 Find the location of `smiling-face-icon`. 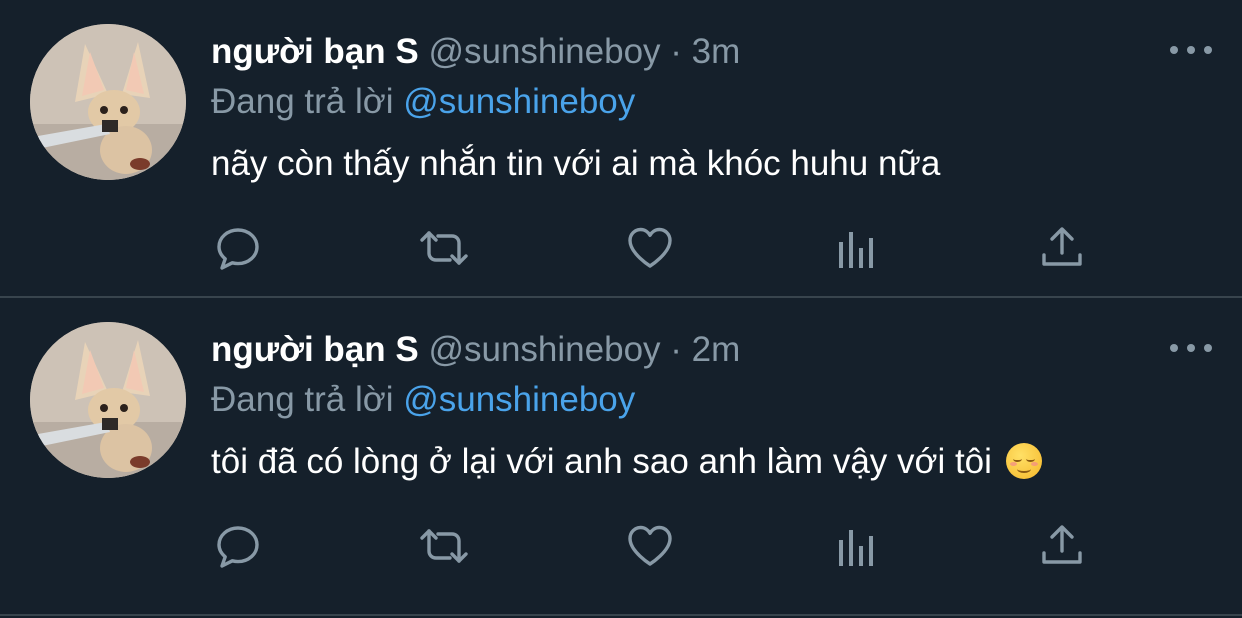

smiling-face-icon is located at coordinates (1023, 461).